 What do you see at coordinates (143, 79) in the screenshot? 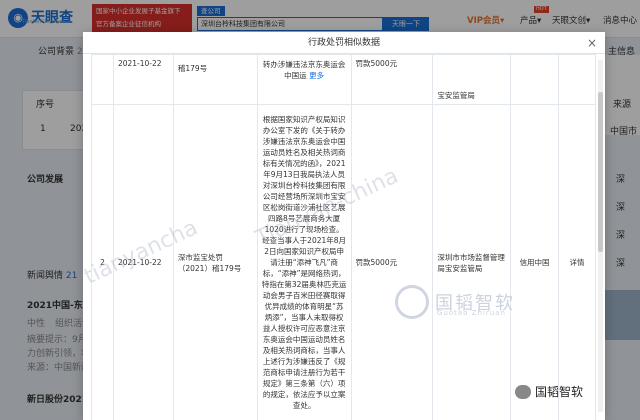
I see `row-date: 2021-10-22` at bounding box center [143, 79].